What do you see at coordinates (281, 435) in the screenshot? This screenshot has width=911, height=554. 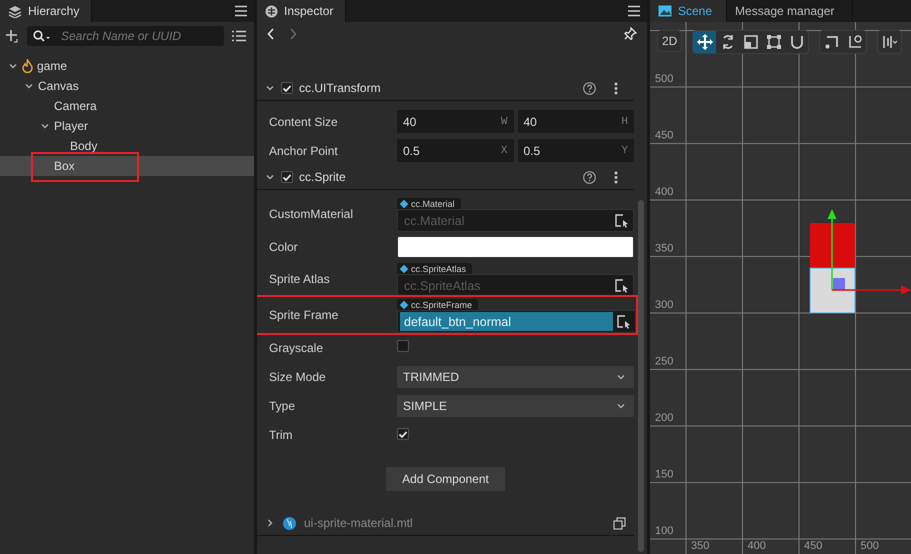 I see `property-label: Trim` at bounding box center [281, 435].